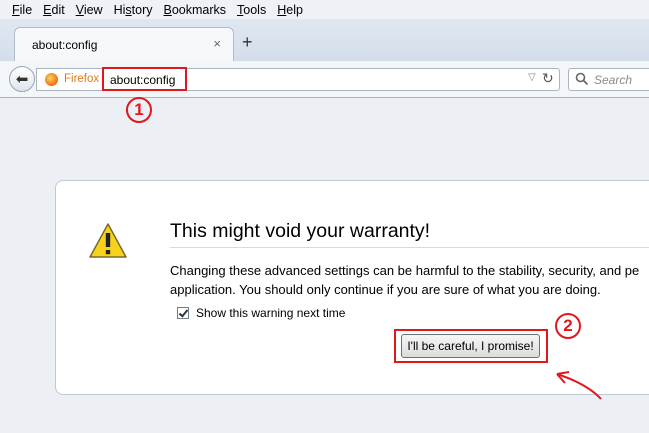 This screenshot has height=433, width=649. I want to click on close-tab-icon: ×, so click(217, 43).